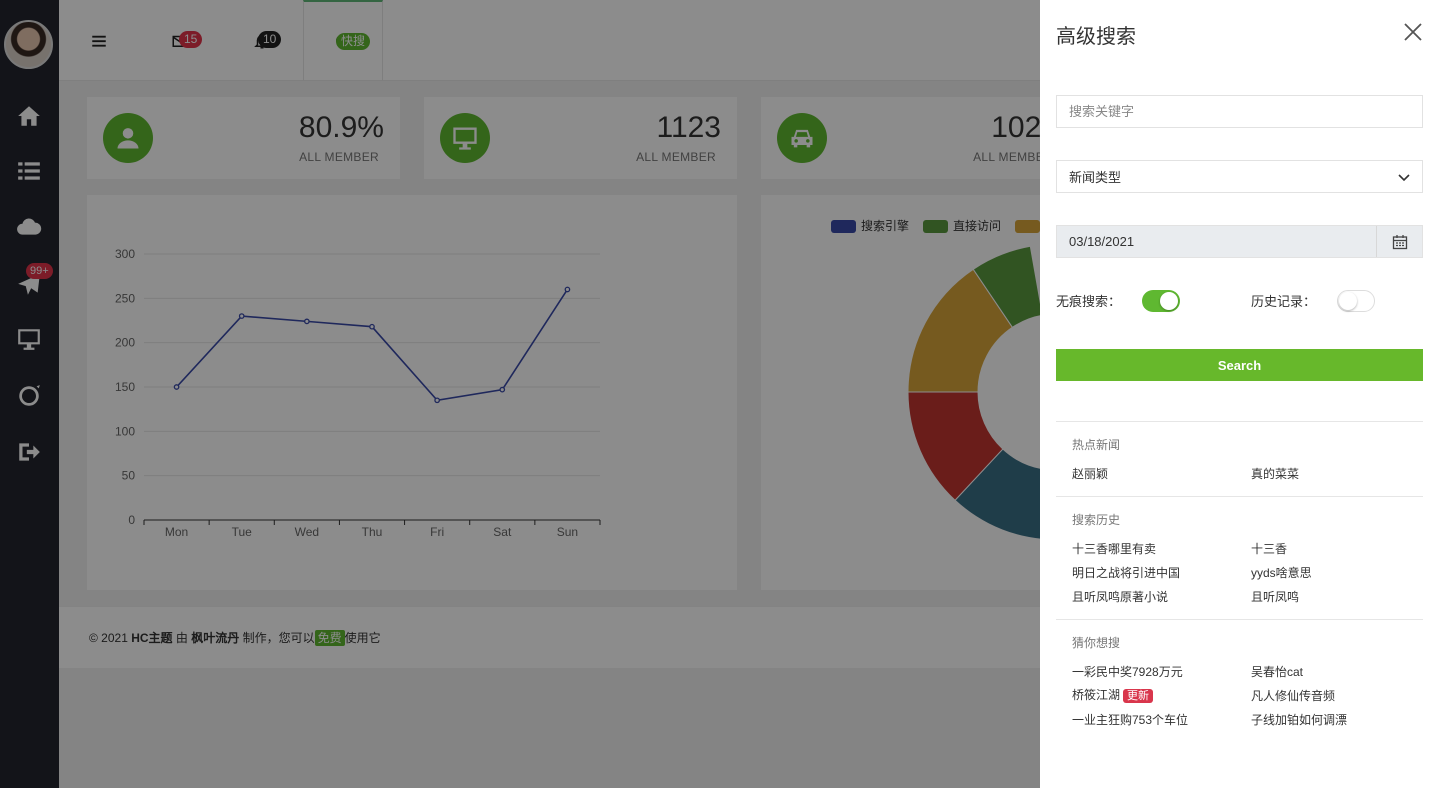 This screenshot has height=788, width=1437. What do you see at coordinates (1245, 111) in the screenshot?
I see `keyword-input` at bounding box center [1245, 111].